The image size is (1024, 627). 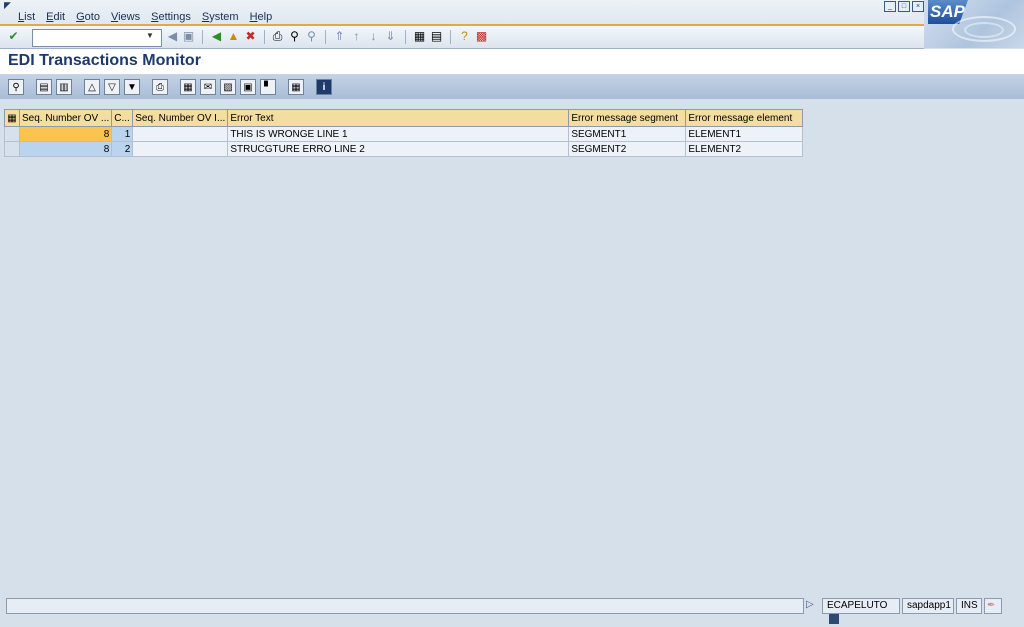 I want to click on status-bar: ▷ ECAPELUTO sapdapp1 INS ✒, so click(x=512, y=610).